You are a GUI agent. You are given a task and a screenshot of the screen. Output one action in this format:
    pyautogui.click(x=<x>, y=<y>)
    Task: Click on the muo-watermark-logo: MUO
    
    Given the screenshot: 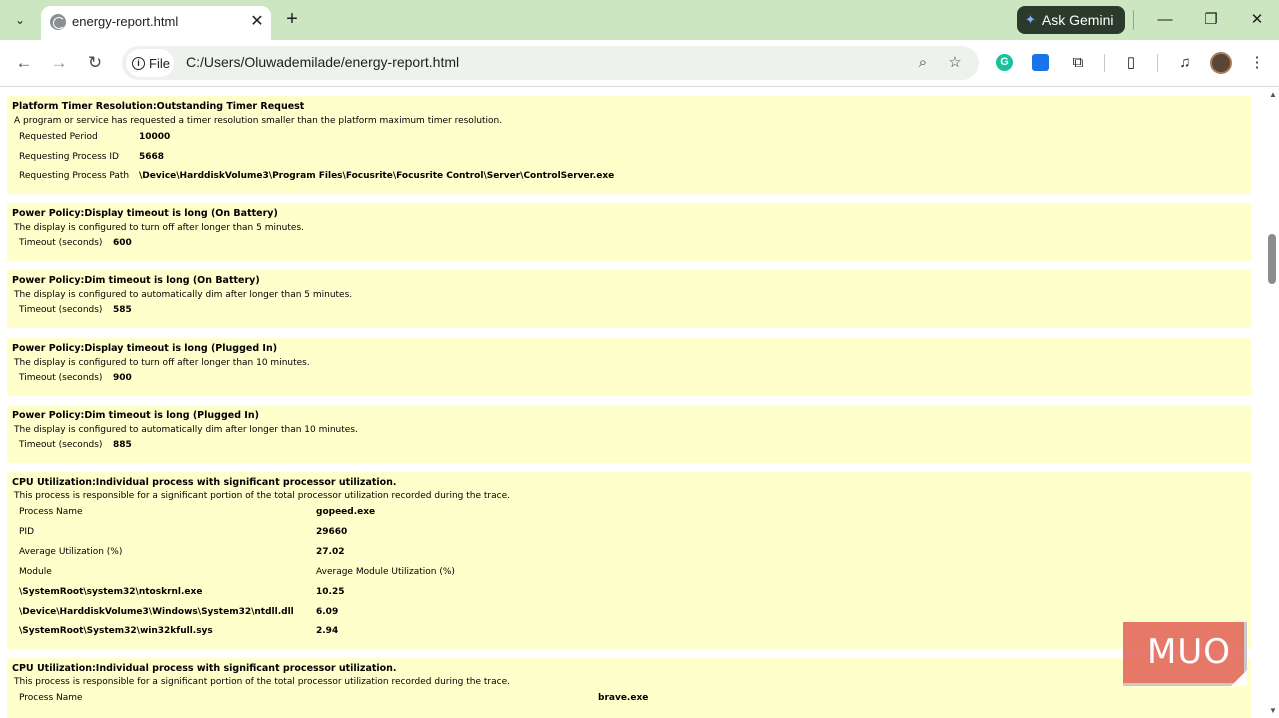 What is the action you would take?
    pyautogui.click(x=1185, y=654)
    